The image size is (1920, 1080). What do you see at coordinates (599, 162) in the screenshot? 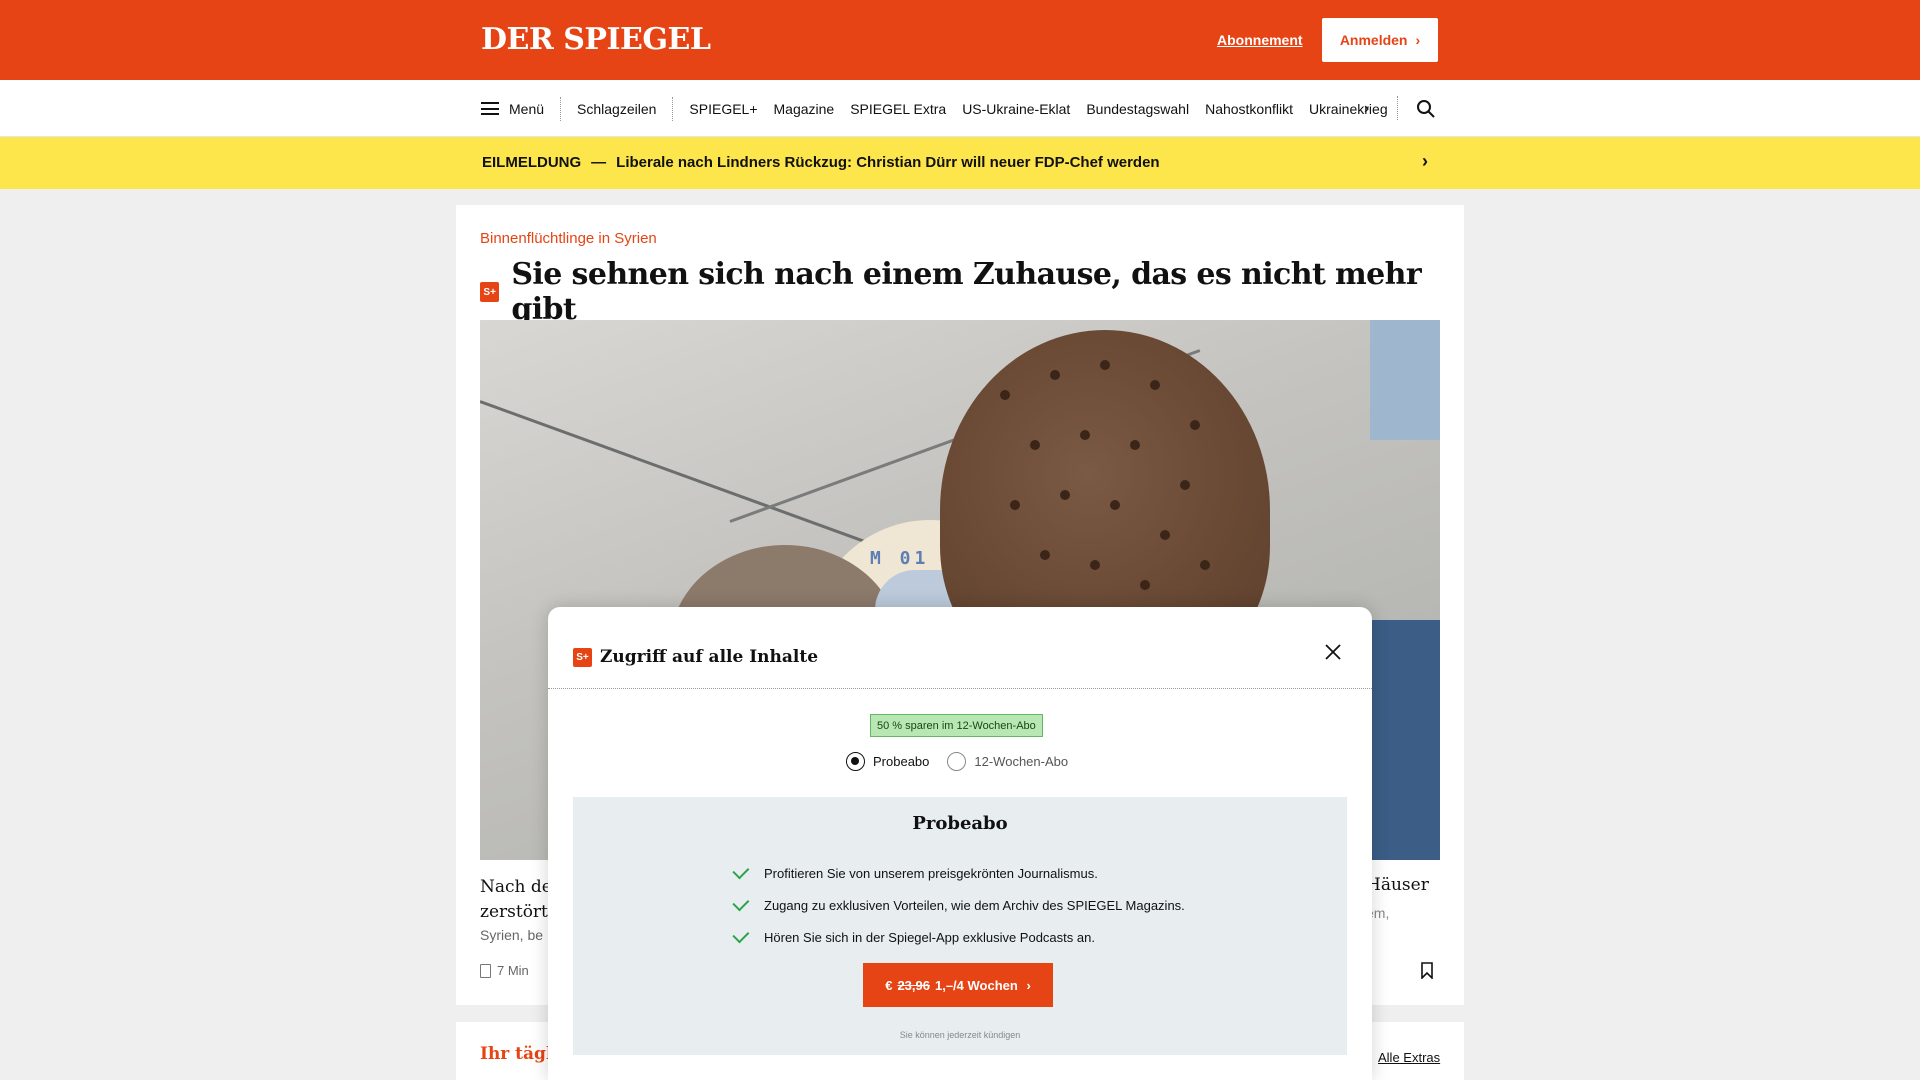
I see `breaking-dash: —` at bounding box center [599, 162].